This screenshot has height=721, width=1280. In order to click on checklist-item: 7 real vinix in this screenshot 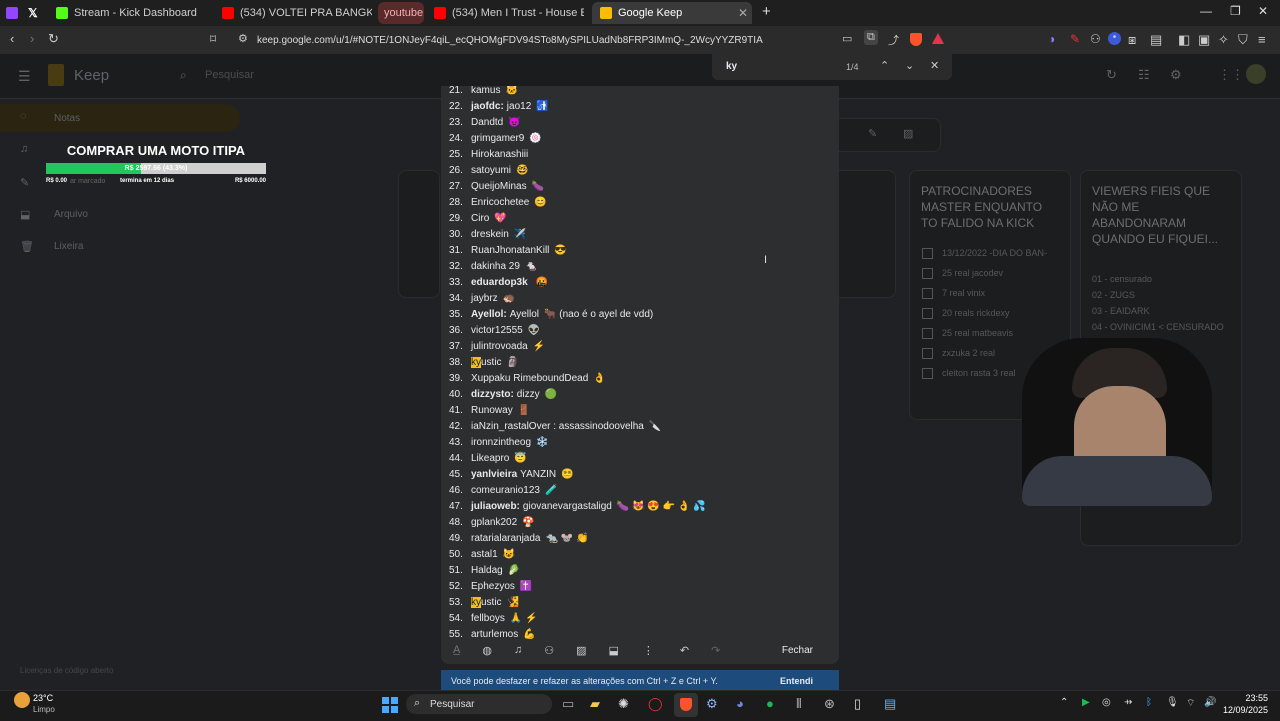, I will do `click(995, 293)`.